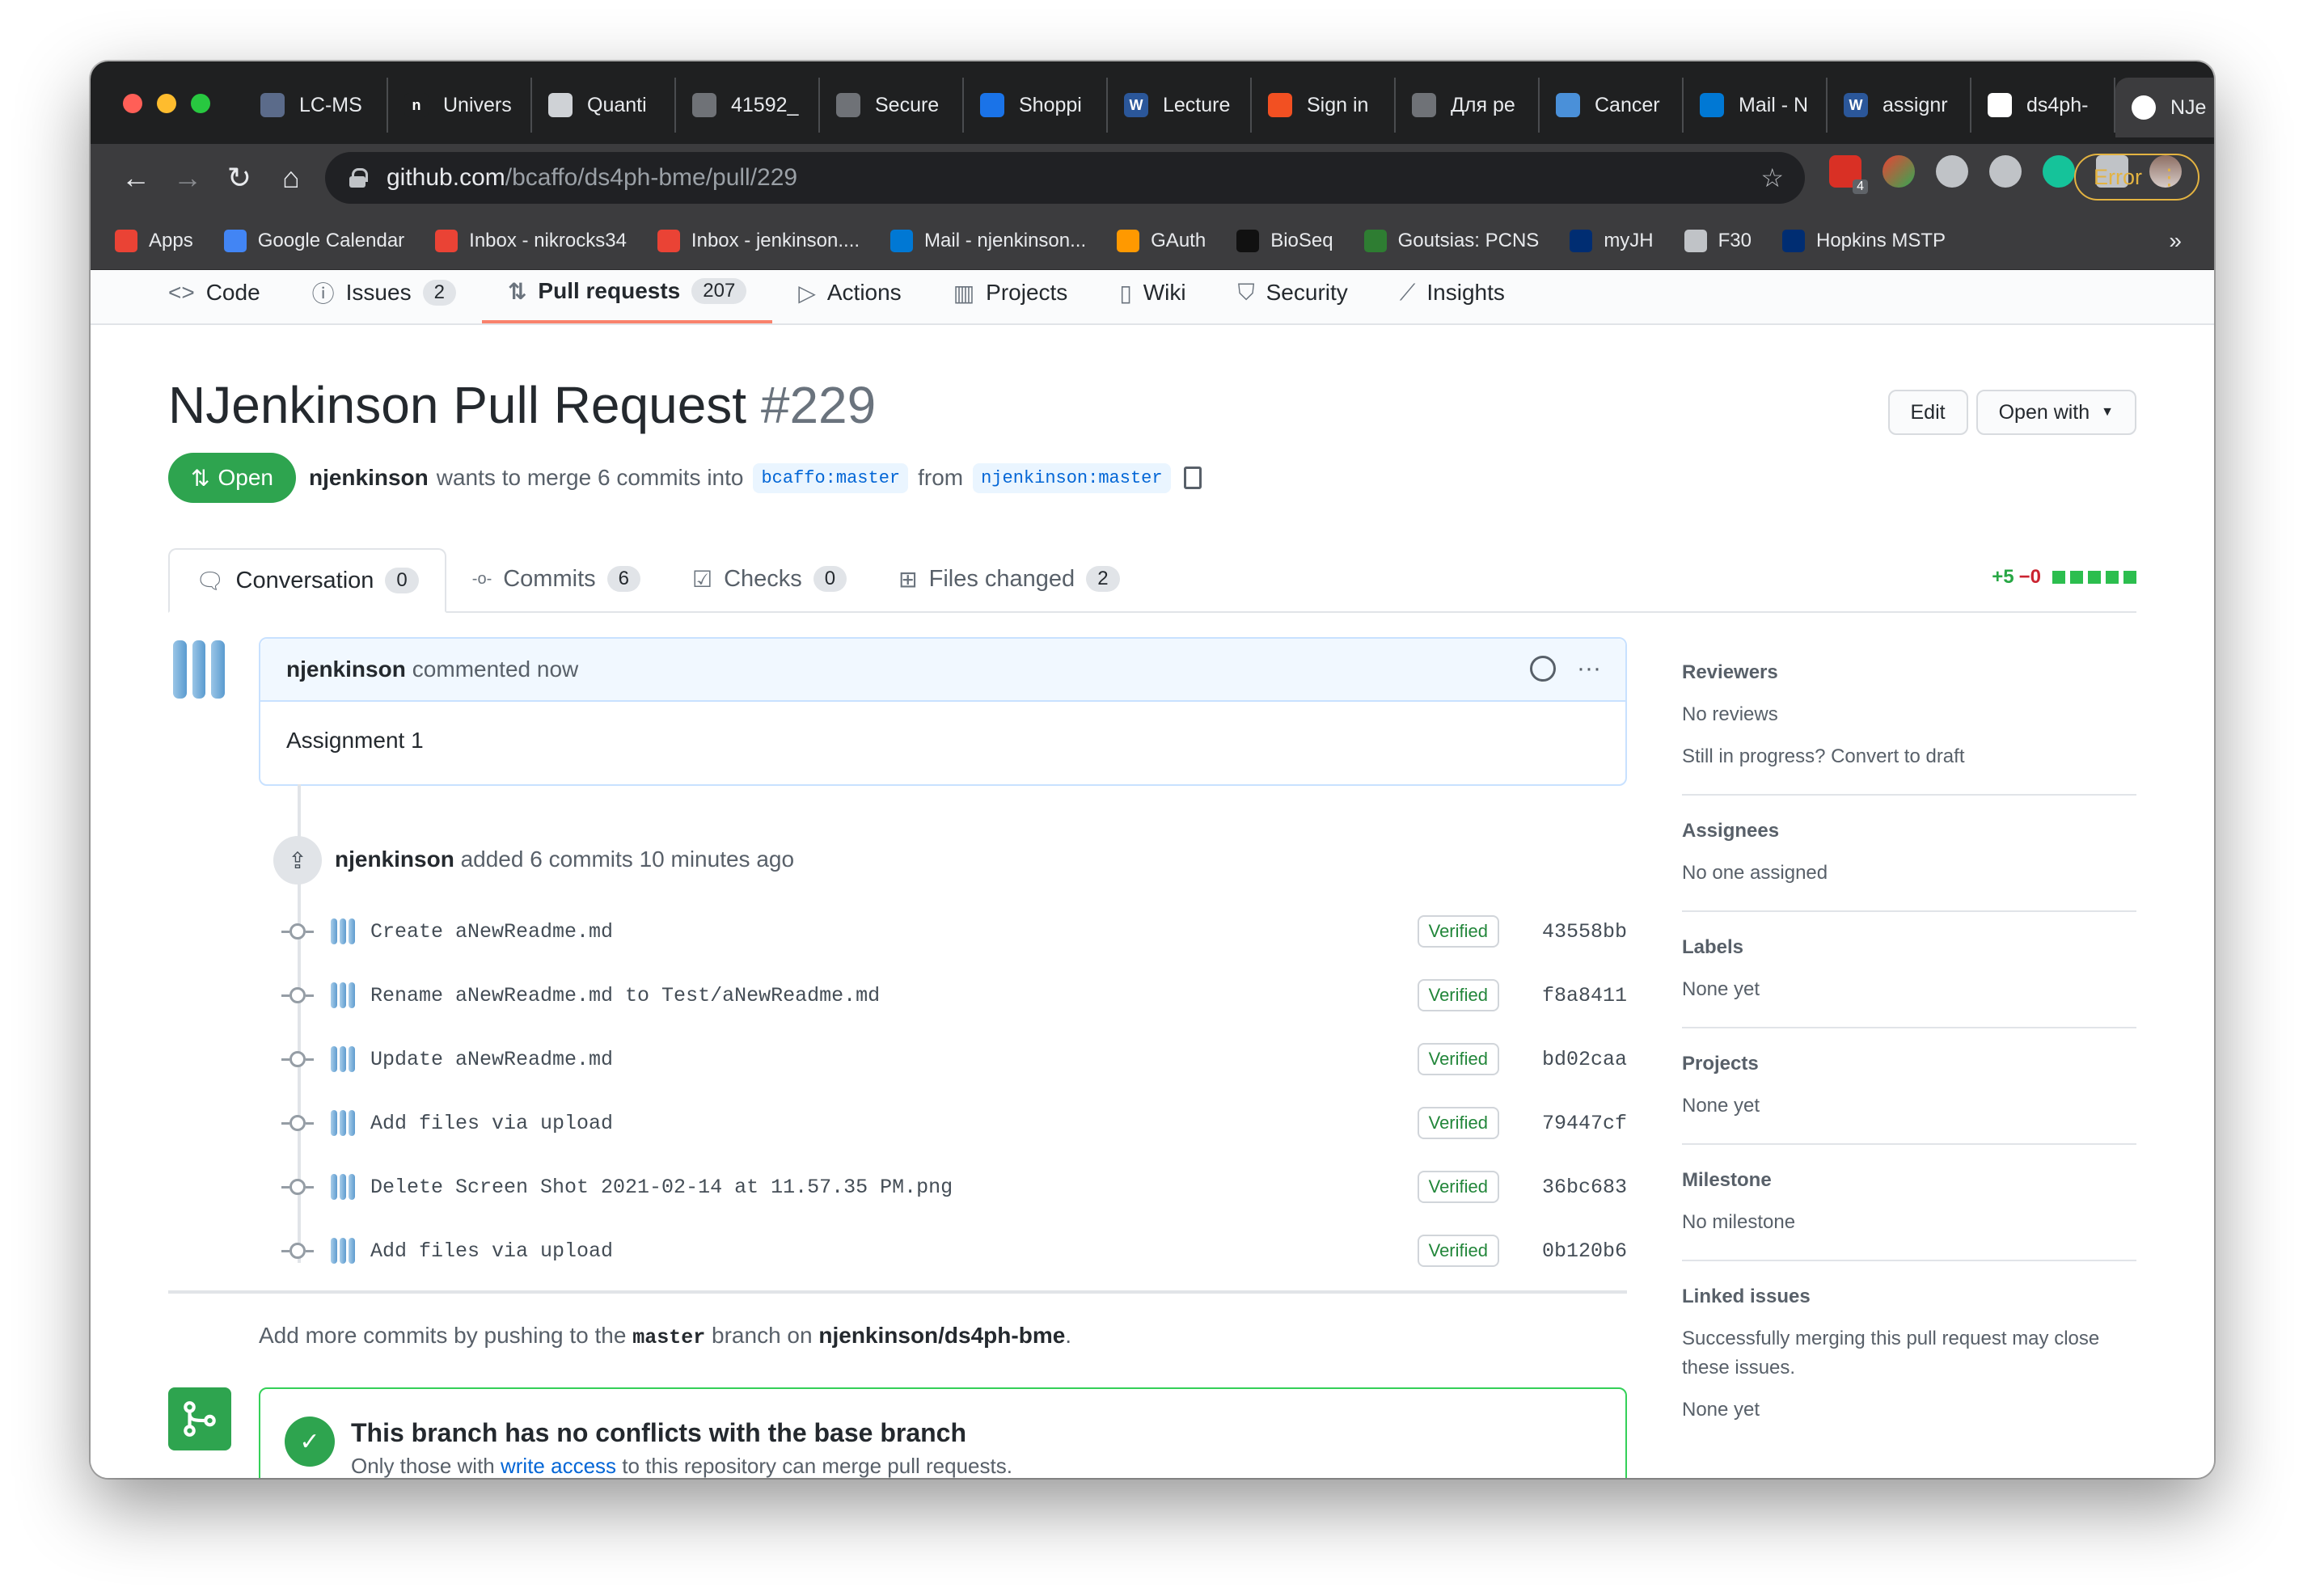 Image resolution: width=2303 pixels, height=1596 pixels. What do you see at coordinates (556, 579) in the screenshot?
I see `tab-commits: -o- Commits 6` at bounding box center [556, 579].